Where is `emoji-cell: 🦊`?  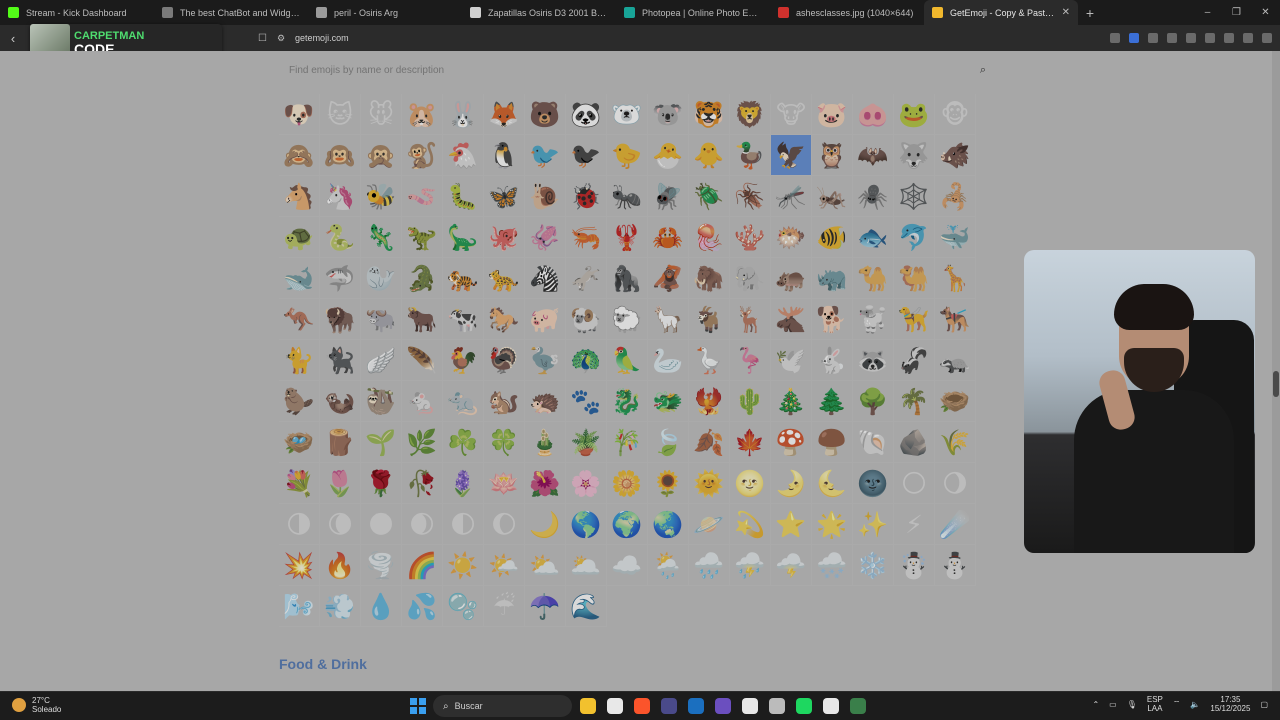 emoji-cell: 🦊 is located at coordinates (504, 114).